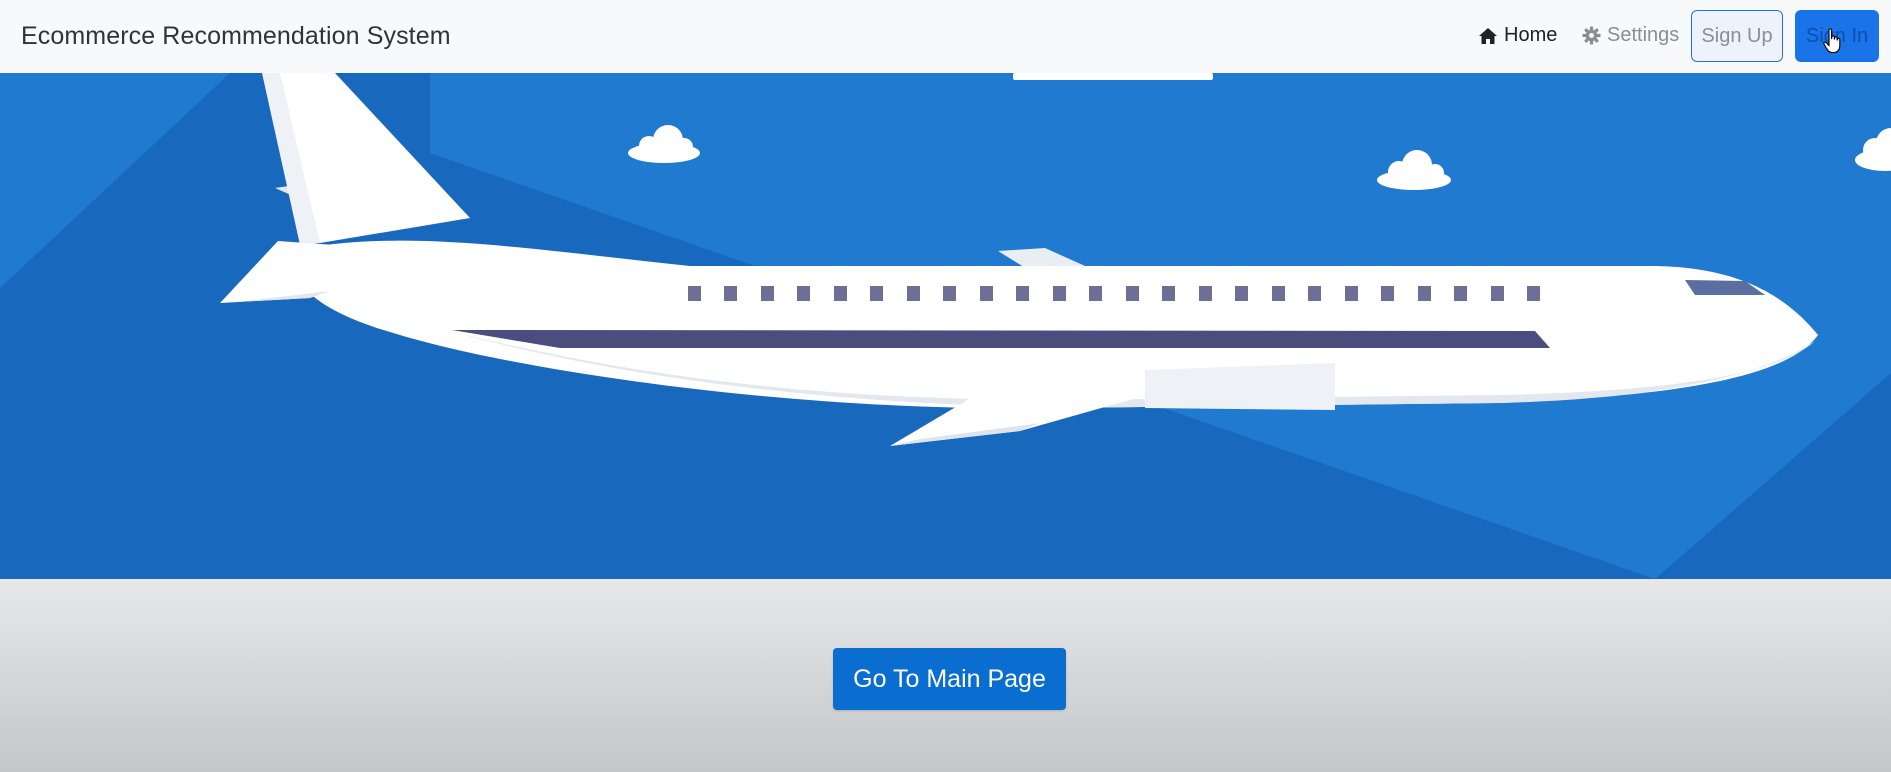 The height and width of the screenshot is (772, 1891). Describe the element at coordinates (1488, 35) in the screenshot. I see `home-icon` at that location.